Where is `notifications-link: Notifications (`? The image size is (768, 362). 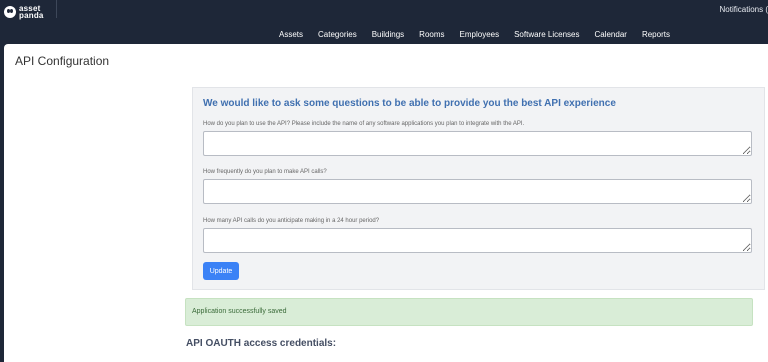 notifications-link: Notifications ( is located at coordinates (744, 9).